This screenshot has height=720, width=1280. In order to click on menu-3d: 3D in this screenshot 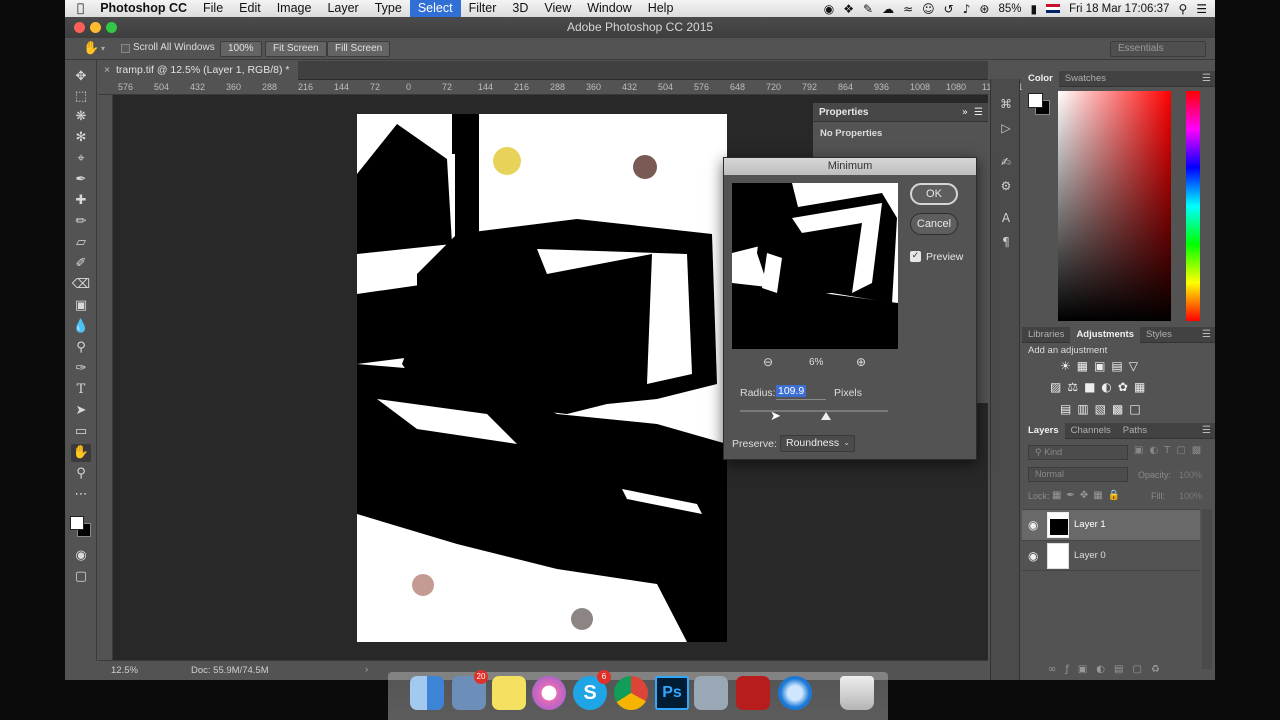, I will do `click(520, 8)`.